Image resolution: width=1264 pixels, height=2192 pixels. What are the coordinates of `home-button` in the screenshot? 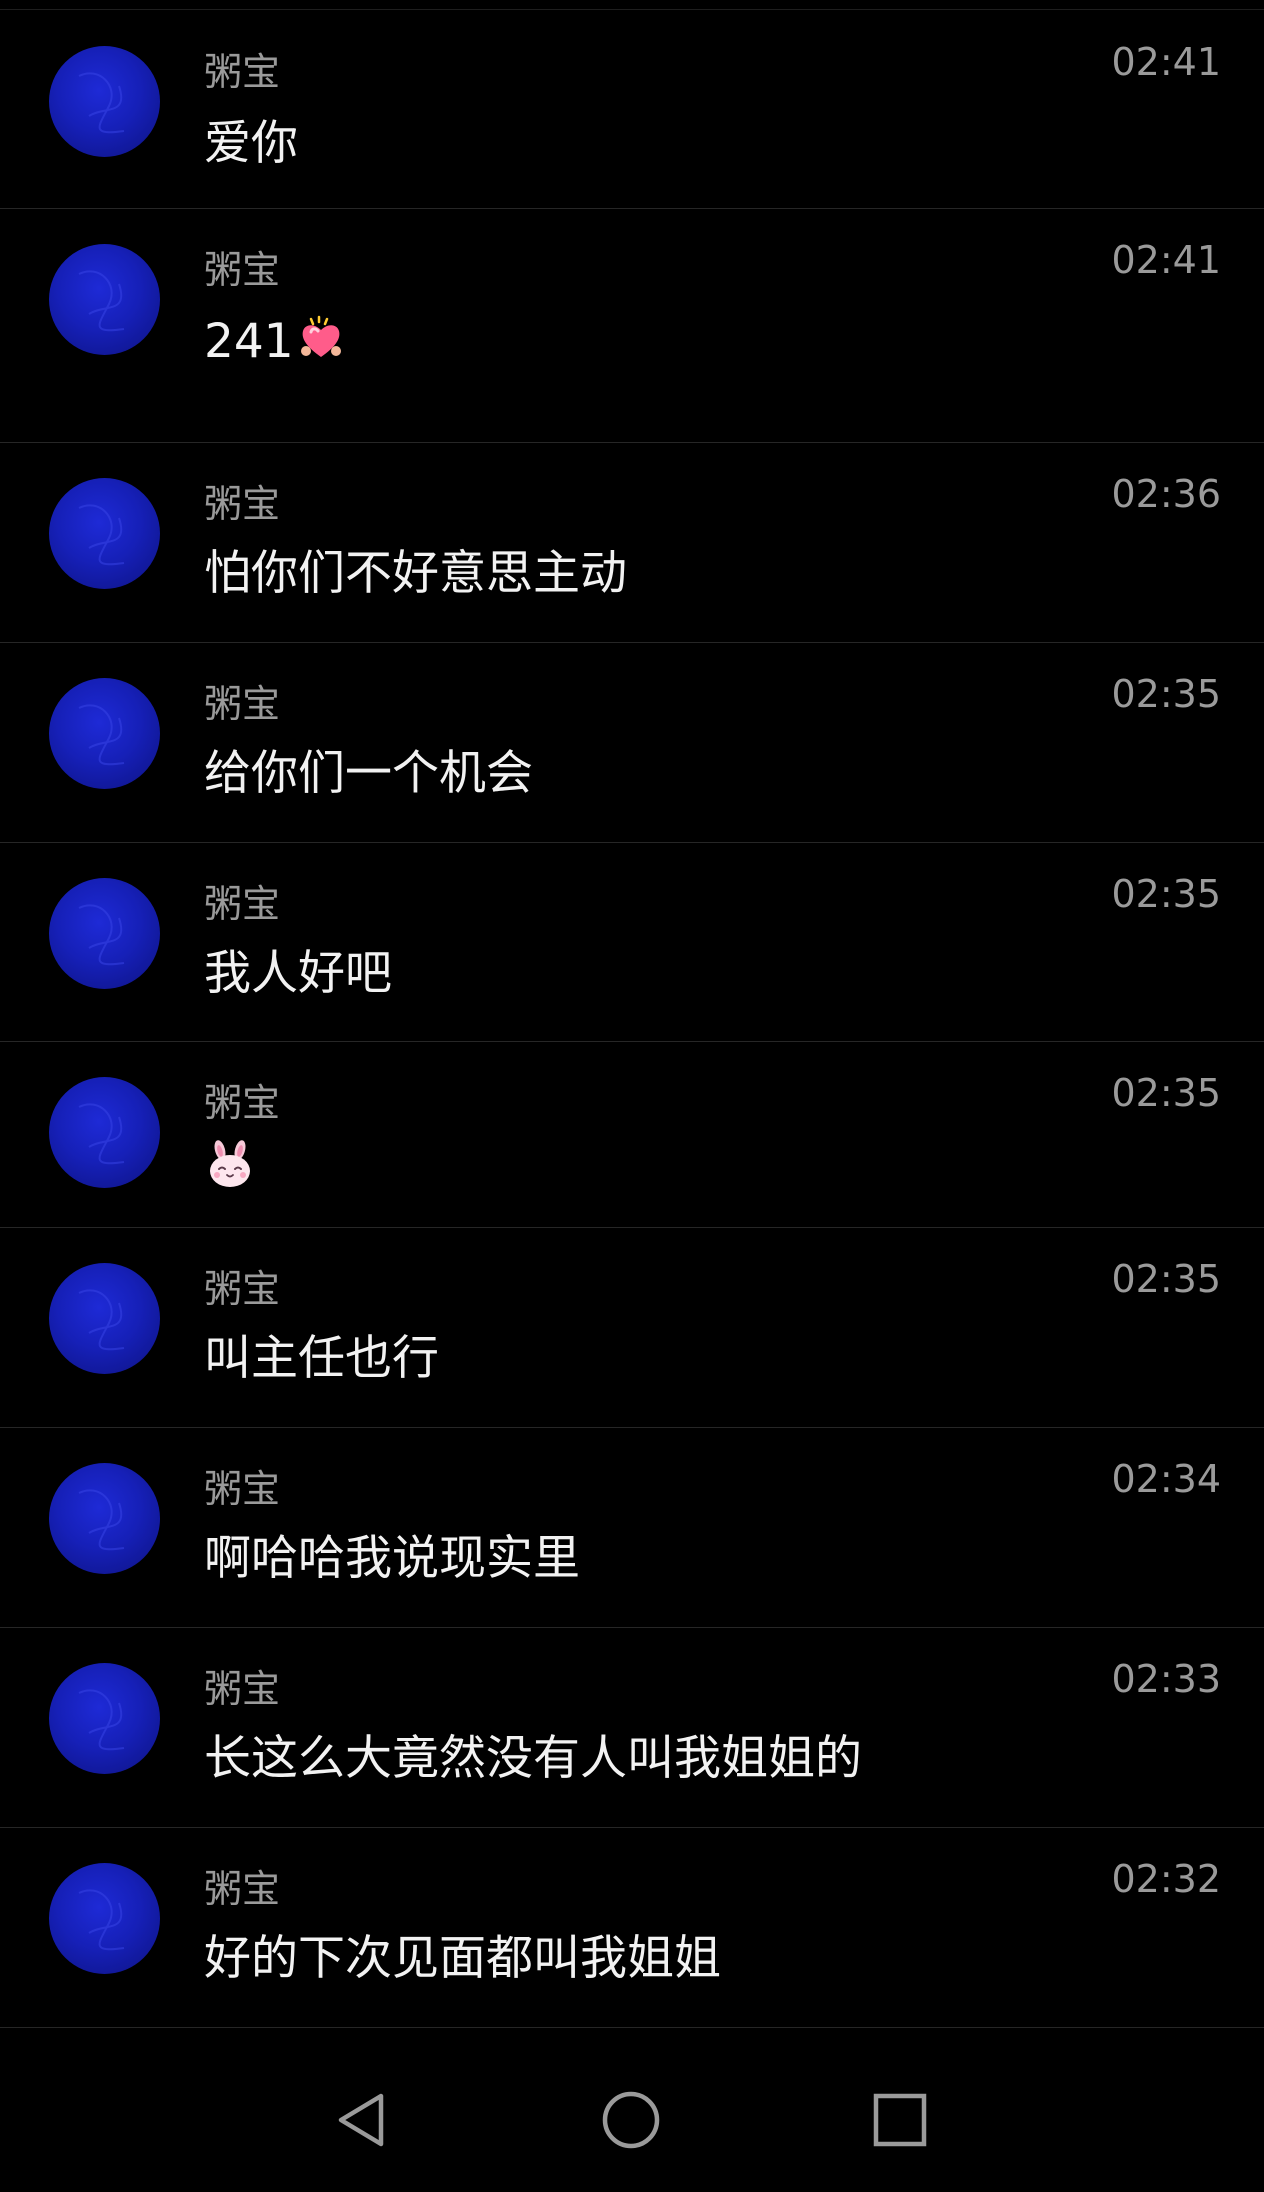 It's located at (631, 2120).